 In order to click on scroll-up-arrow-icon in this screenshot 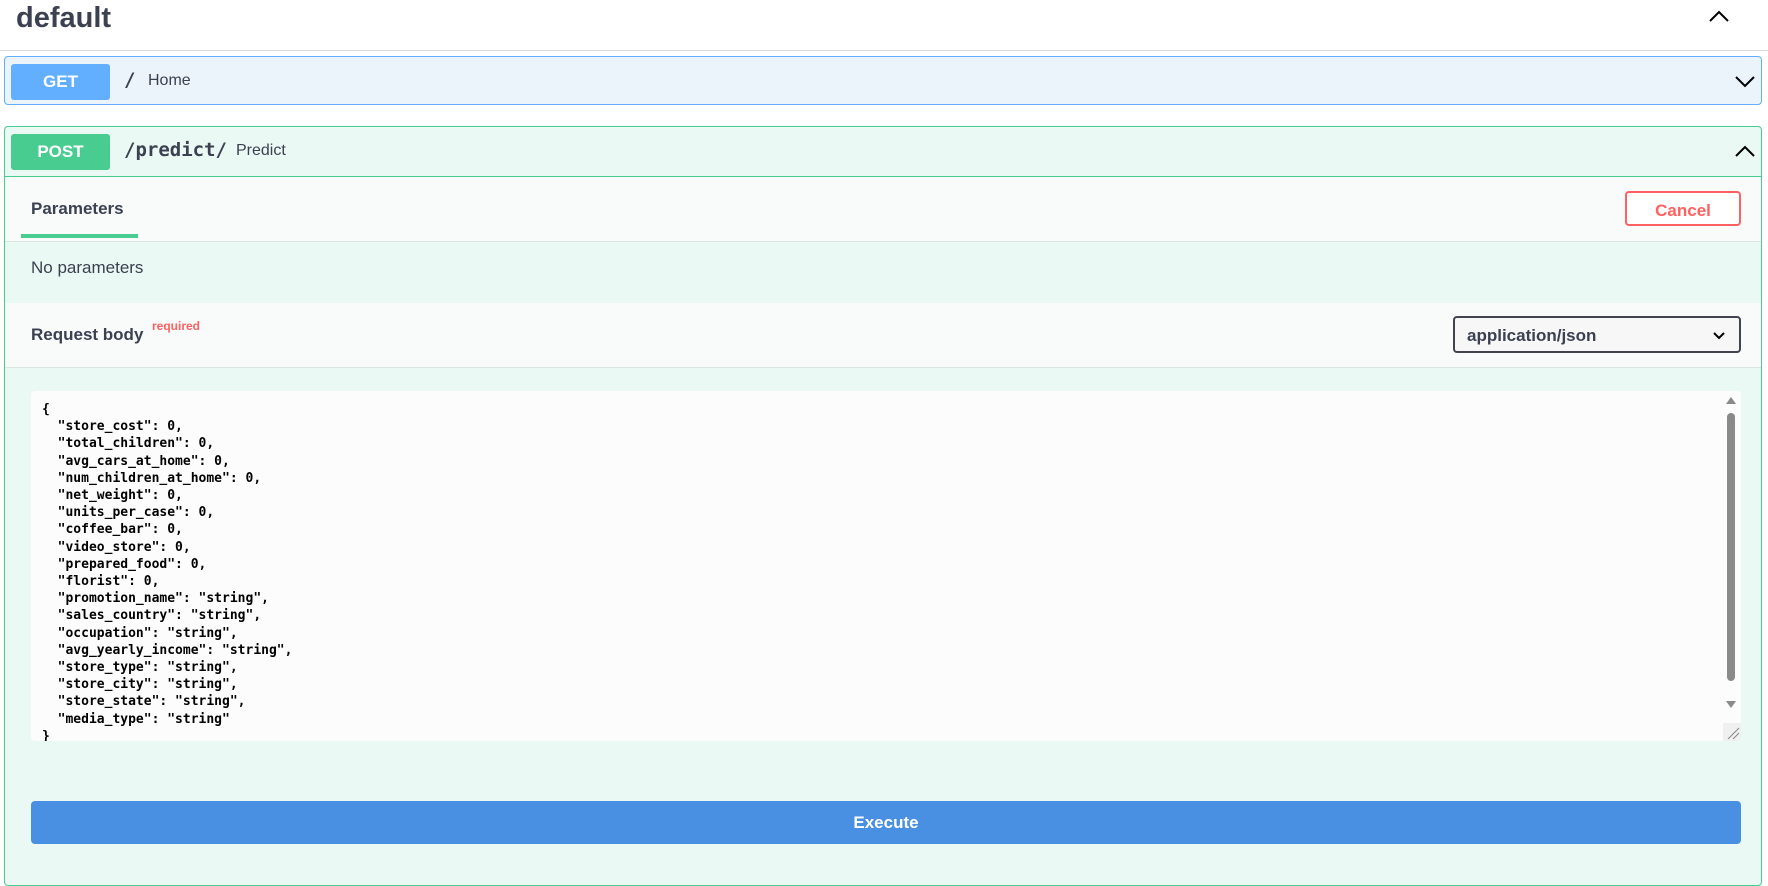, I will do `click(1731, 400)`.